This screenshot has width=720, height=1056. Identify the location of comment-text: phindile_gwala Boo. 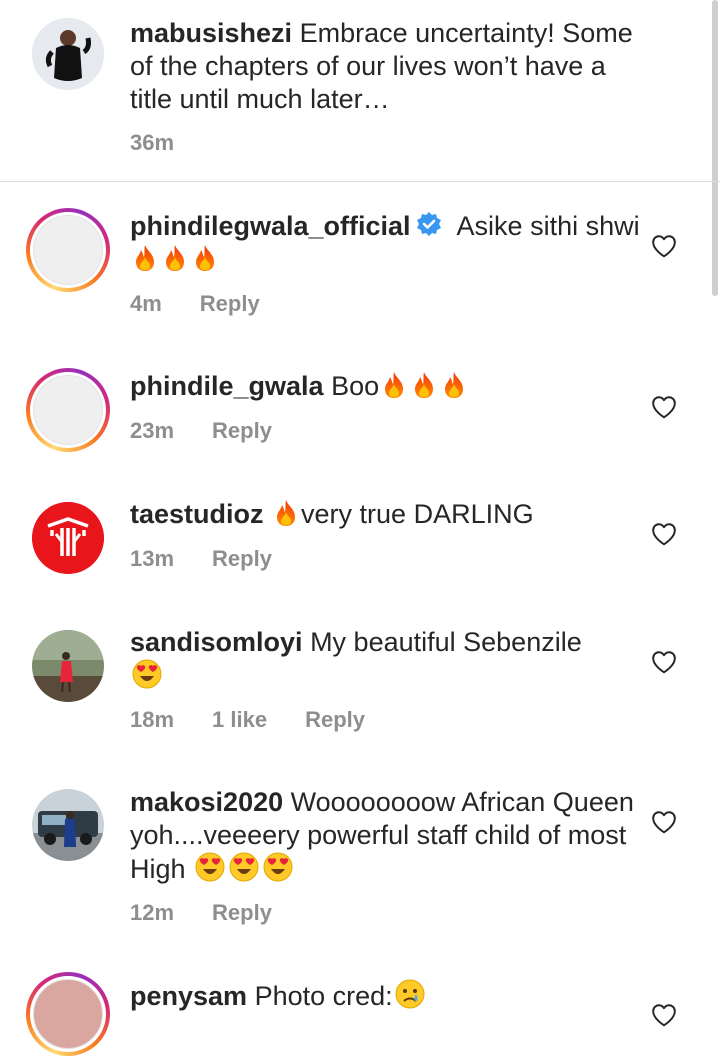
(385, 386).